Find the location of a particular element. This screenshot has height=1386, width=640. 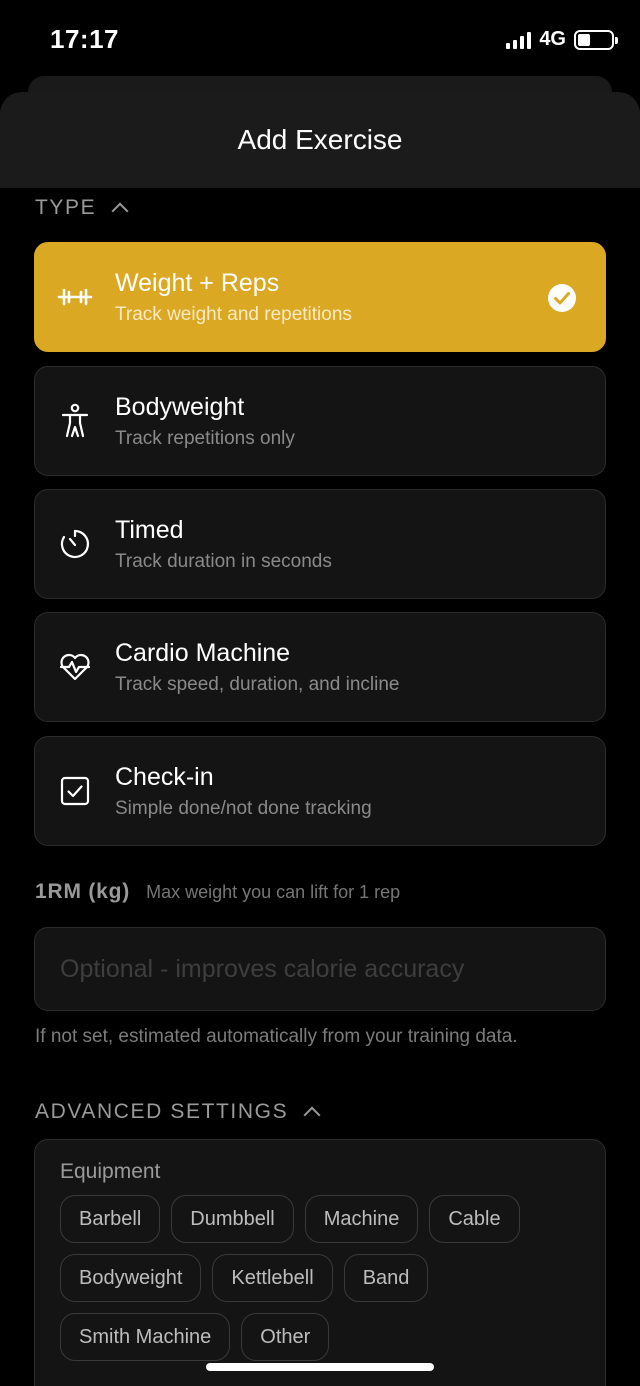

type-option-title: Weight + Reps is located at coordinates (197, 282).